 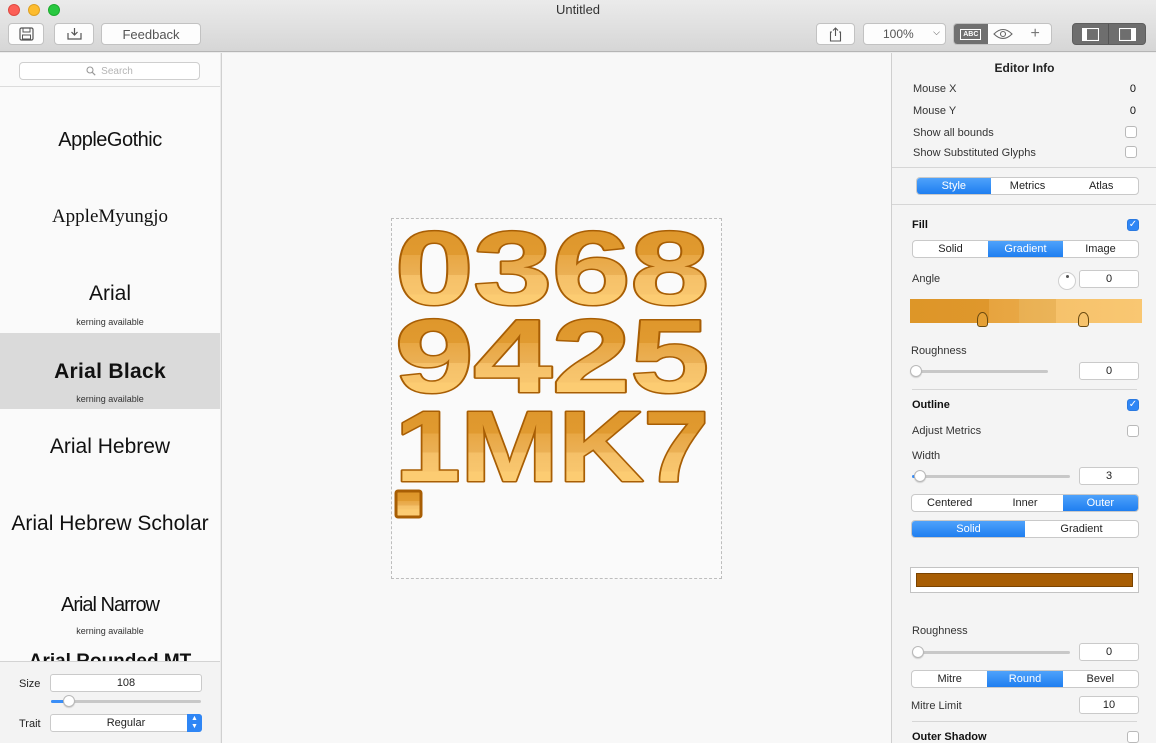 What do you see at coordinates (110, 653) in the screenshot?
I see `font-list-item: Arial Rounded MT` at bounding box center [110, 653].